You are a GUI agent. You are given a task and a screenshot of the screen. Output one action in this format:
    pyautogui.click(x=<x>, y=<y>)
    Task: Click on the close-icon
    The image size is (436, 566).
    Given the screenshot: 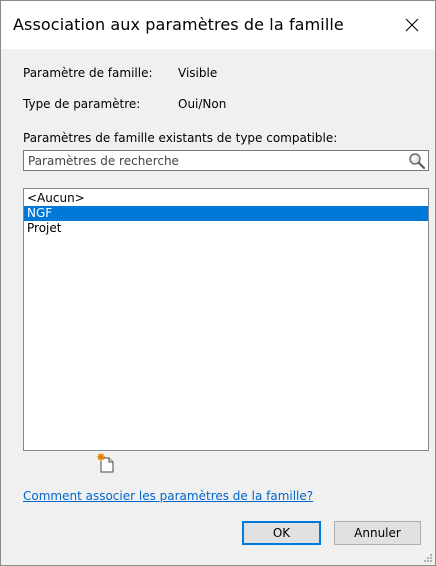 What is the action you would take?
    pyautogui.click(x=412, y=25)
    